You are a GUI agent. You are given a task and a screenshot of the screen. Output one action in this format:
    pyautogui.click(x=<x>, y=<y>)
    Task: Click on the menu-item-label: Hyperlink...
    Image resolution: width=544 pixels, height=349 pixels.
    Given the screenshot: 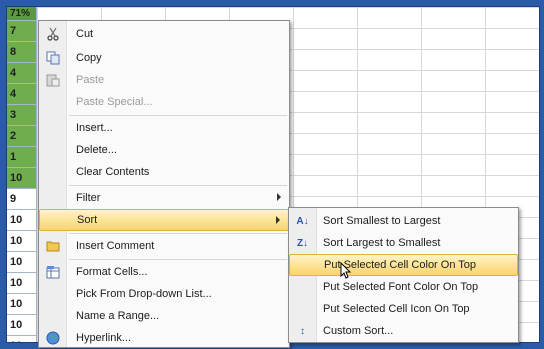 What is the action you would take?
    pyautogui.click(x=104, y=338)
    